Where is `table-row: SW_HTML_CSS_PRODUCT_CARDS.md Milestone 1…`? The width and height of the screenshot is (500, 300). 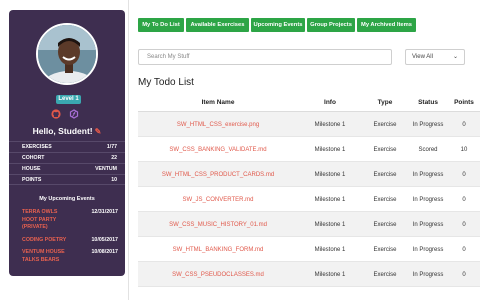
table-row: SW_HTML_CSS_PRODUCT_CARDS.md Milestone 1… is located at coordinates (309, 174).